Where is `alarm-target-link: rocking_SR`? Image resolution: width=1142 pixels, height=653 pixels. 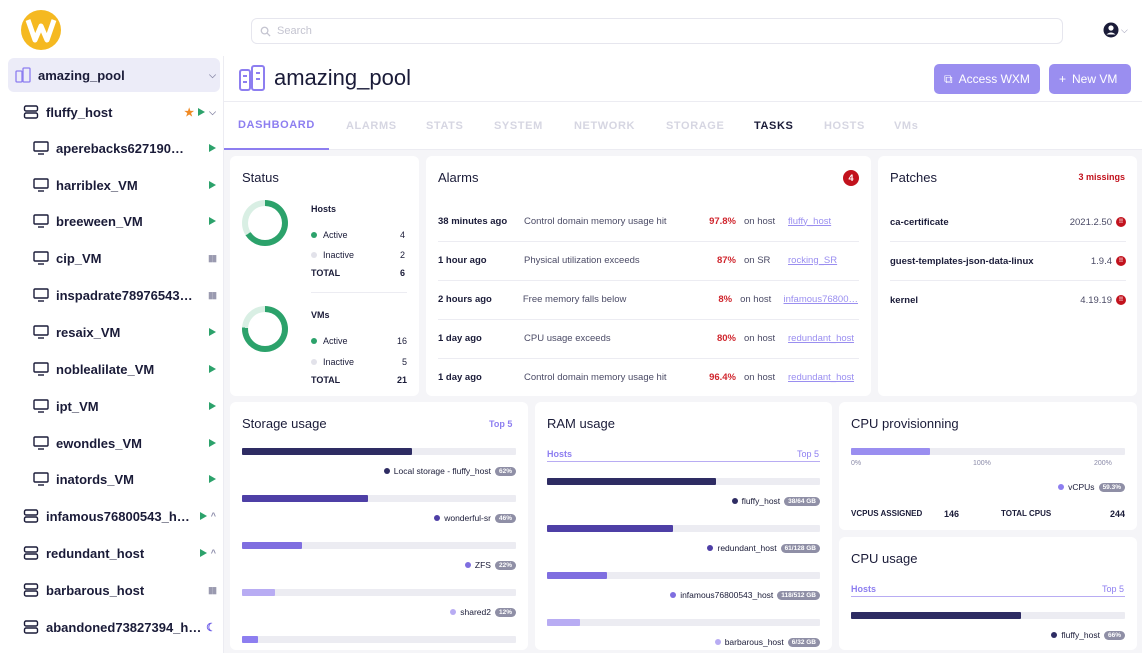 alarm-target-link: rocking_SR is located at coordinates (812, 260).